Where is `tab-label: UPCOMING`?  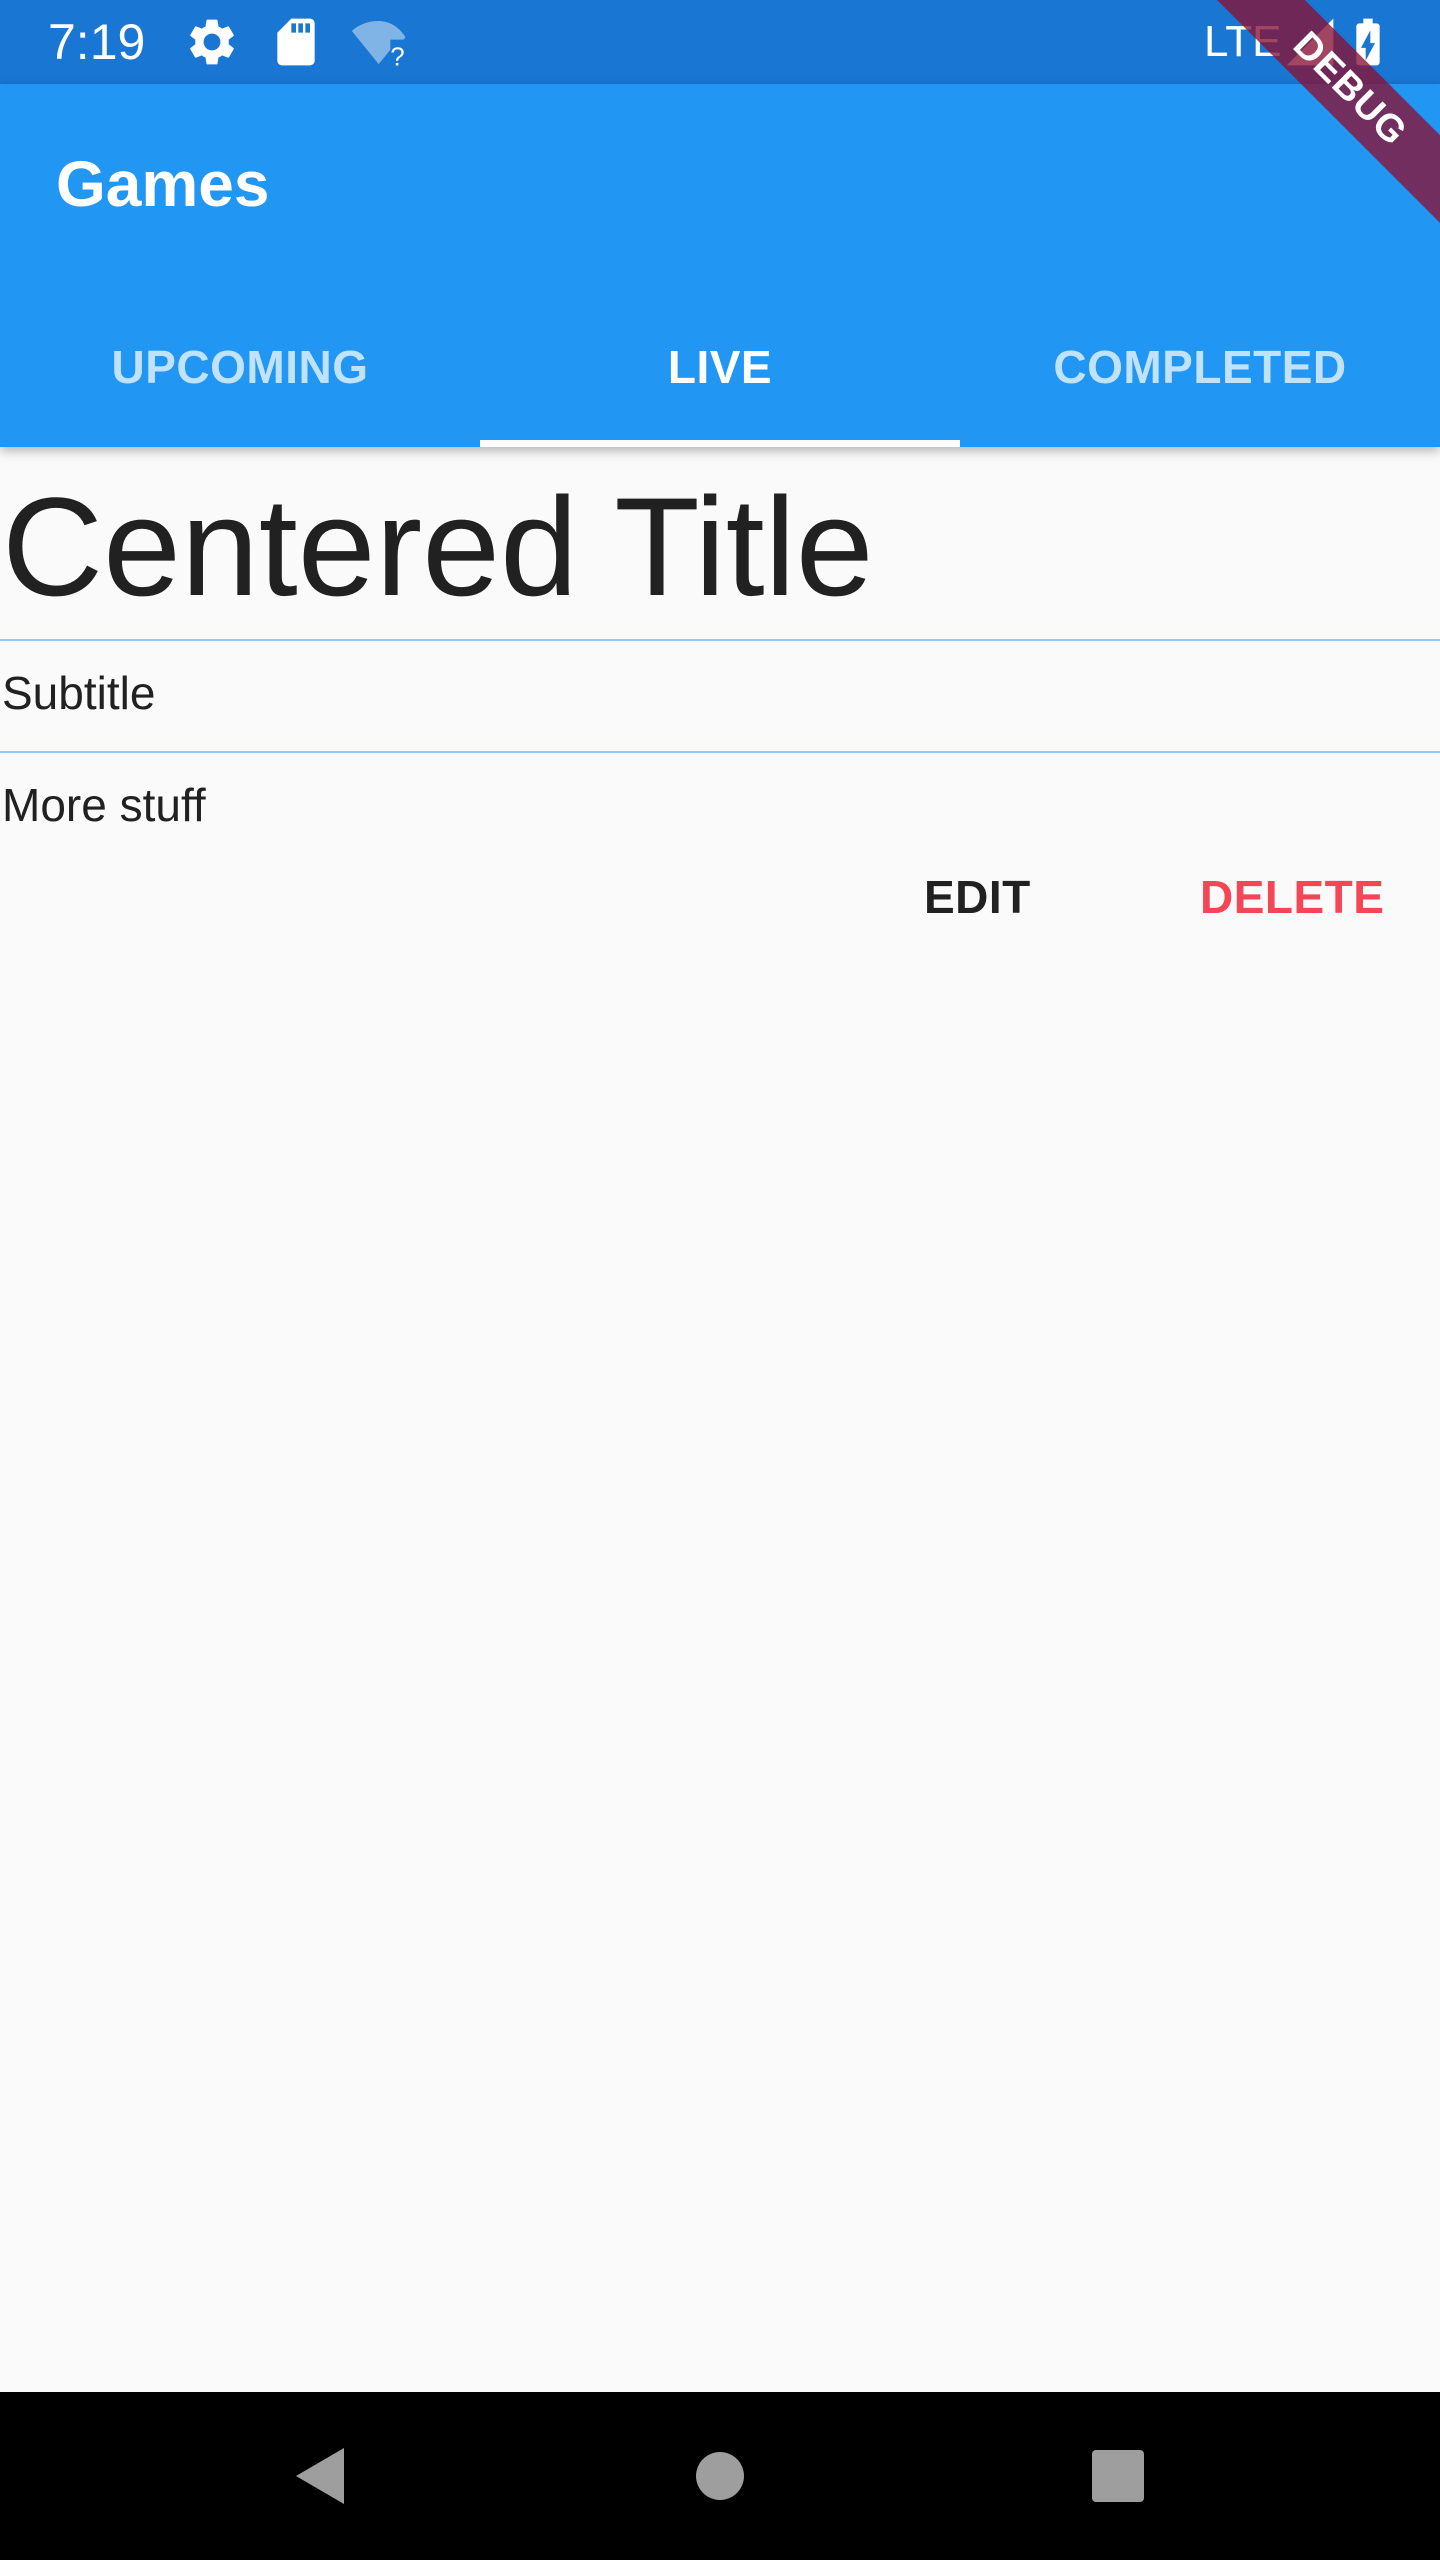
tab-label: UPCOMING is located at coordinates (240, 367).